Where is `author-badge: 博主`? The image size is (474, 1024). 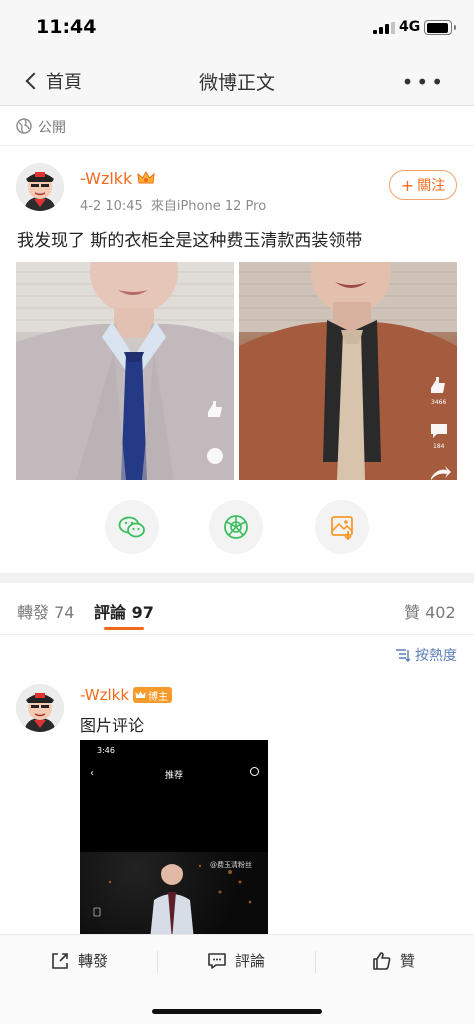
author-badge: 博主 is located at coordinates (152, 695).